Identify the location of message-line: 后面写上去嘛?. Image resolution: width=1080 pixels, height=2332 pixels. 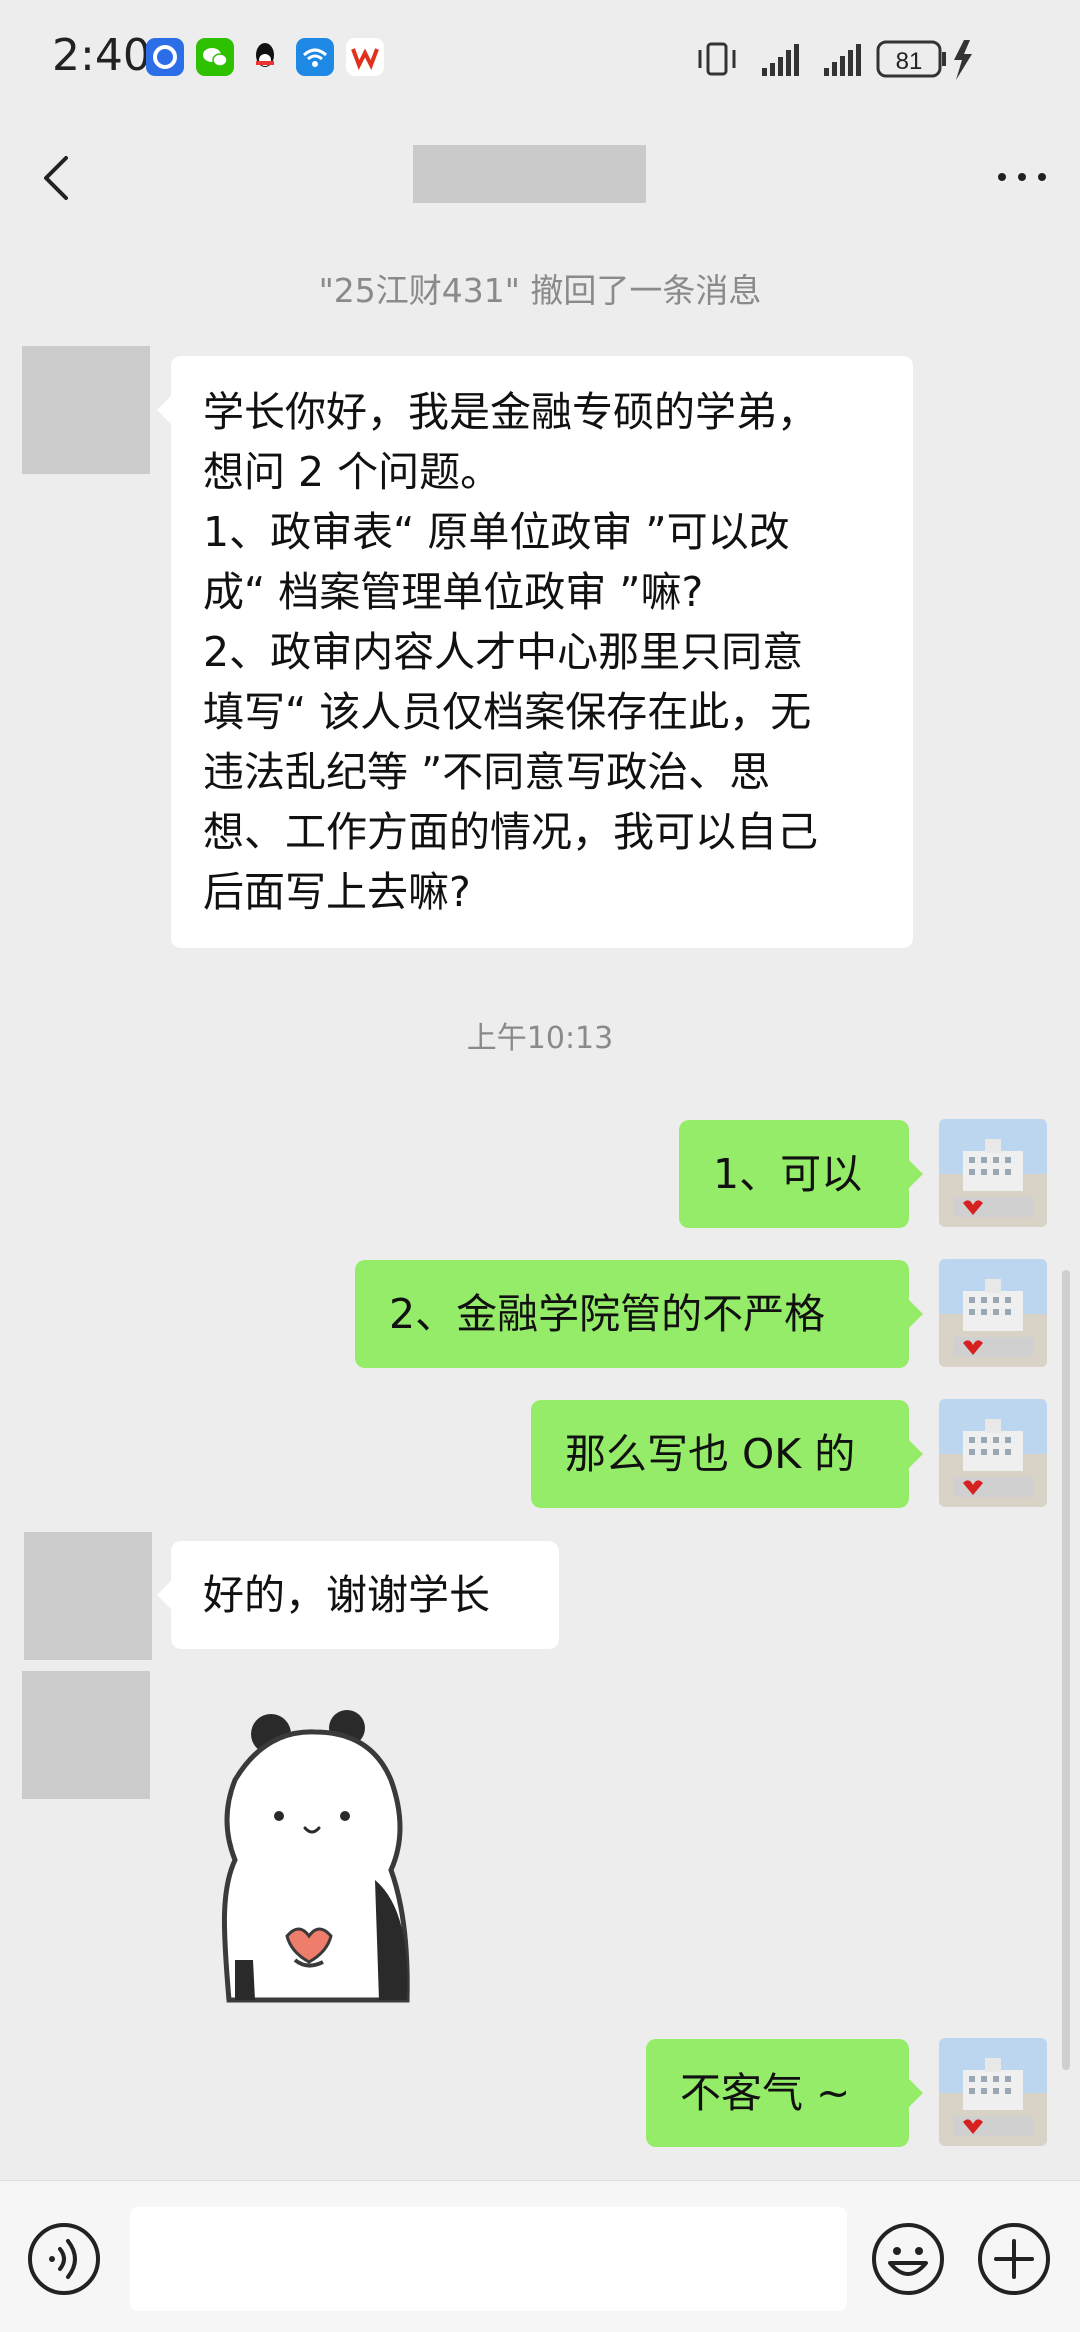
(337, 892).